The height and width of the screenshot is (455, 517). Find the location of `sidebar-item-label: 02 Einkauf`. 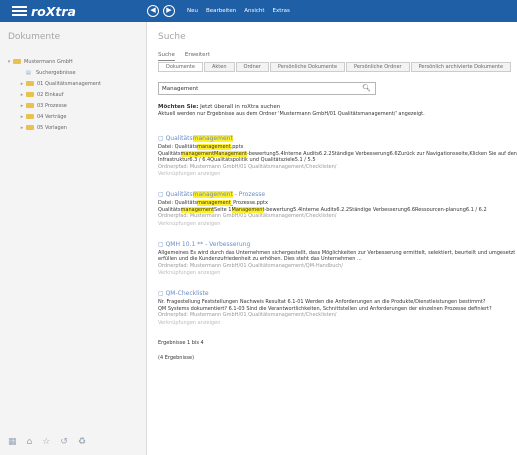

sidebar-item-label: 02 Einkauf is located at coordinates (50, 94).